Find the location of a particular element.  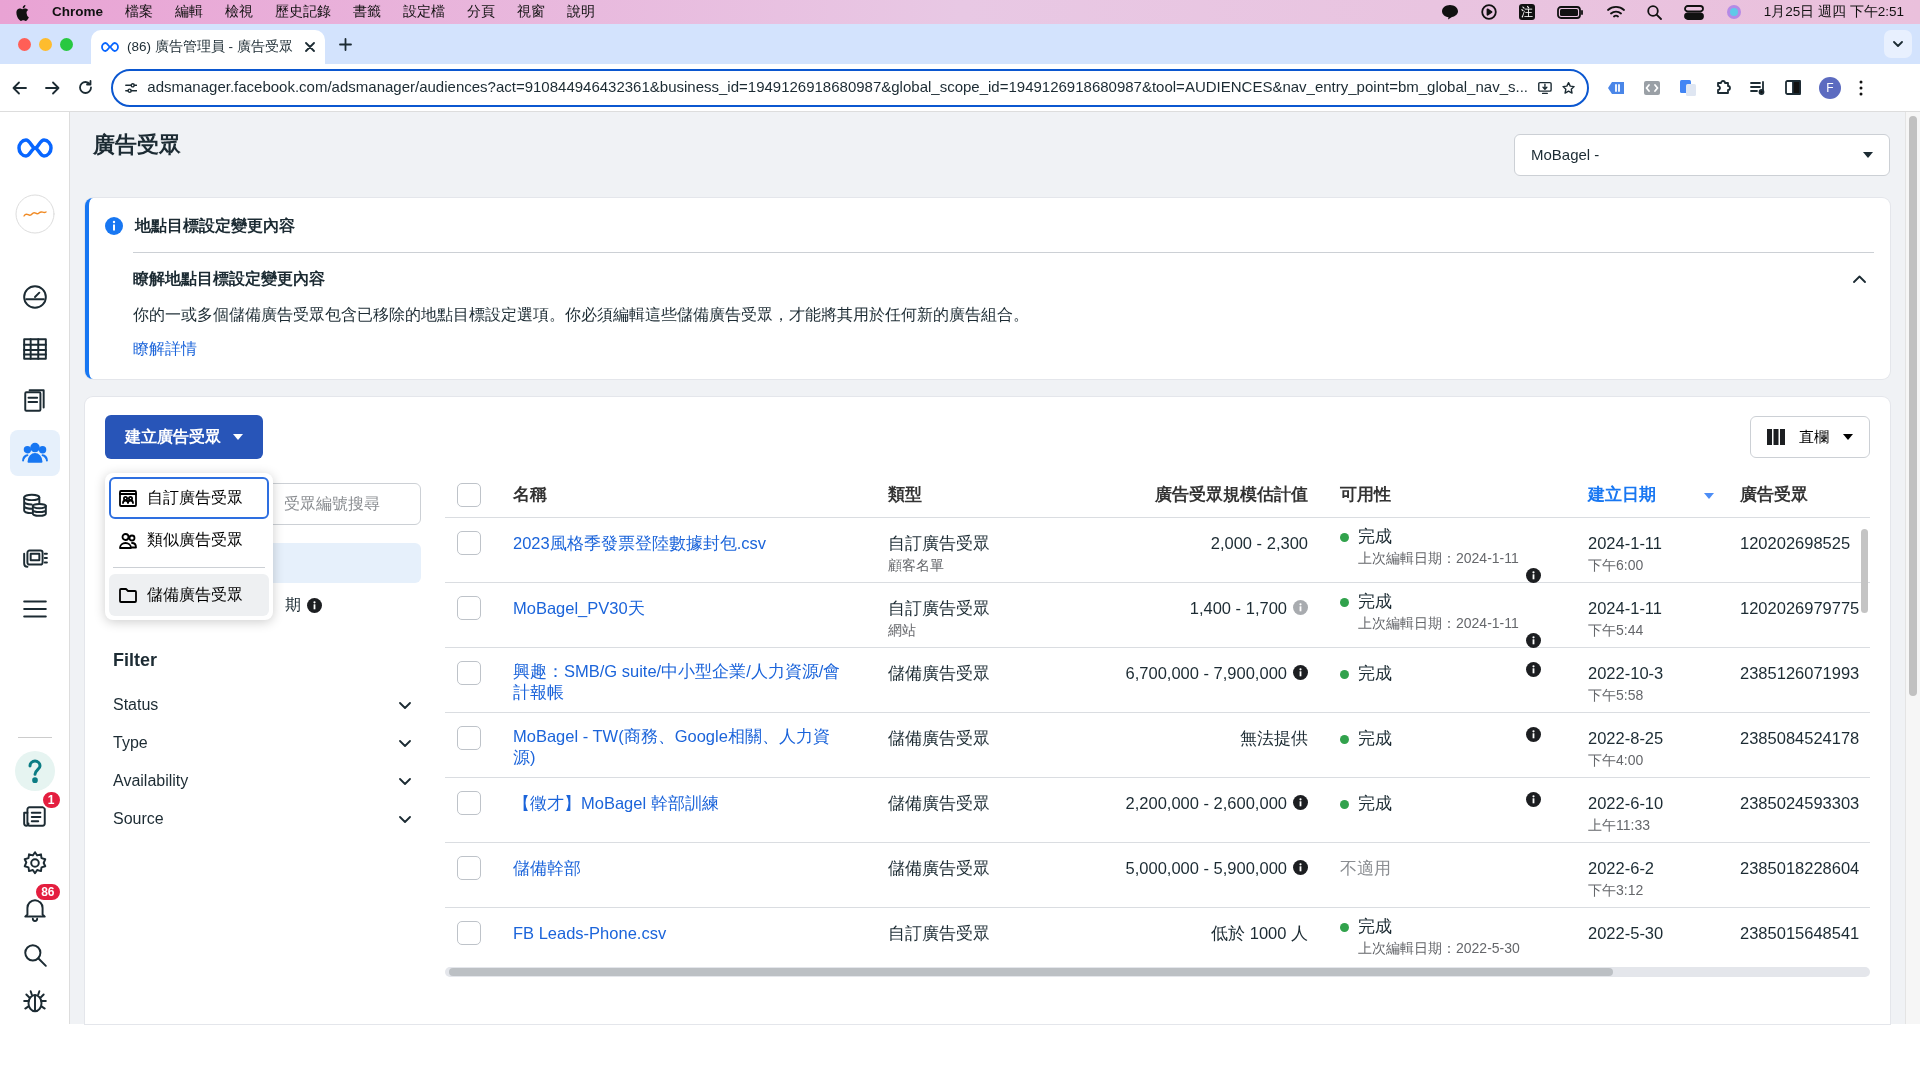

audience-id: 2385024593303 is located at coordinates (1800, 803).